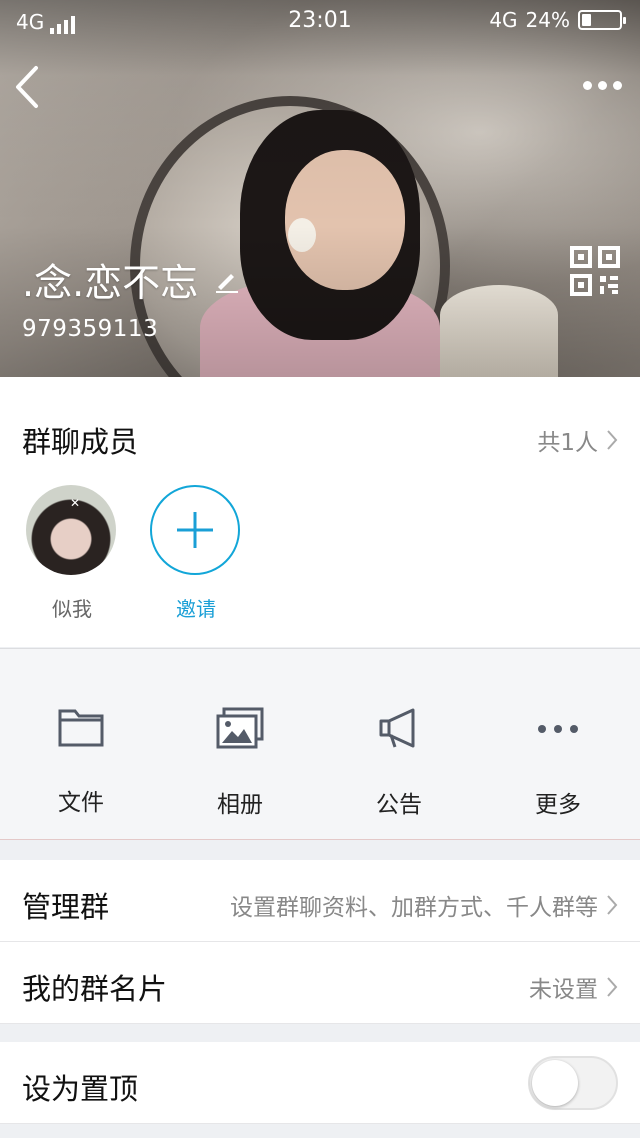 This screenshot has height=1138, width=640. What do you see at coordinates (555, 1083) in the screenshot?
I see `toggle-knob` at bounding box center [555, 1083].